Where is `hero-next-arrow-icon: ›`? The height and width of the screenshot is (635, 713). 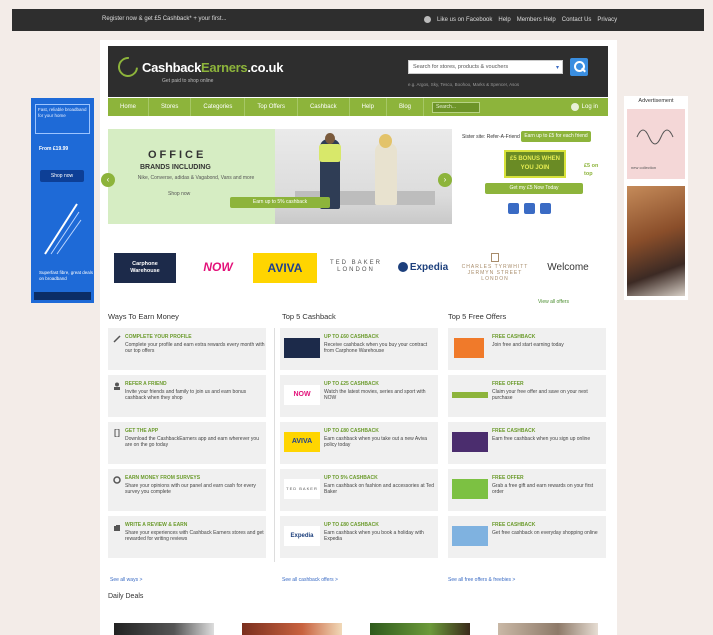
hero-next-arrow-icon: › is located at coordinates (445, 180).